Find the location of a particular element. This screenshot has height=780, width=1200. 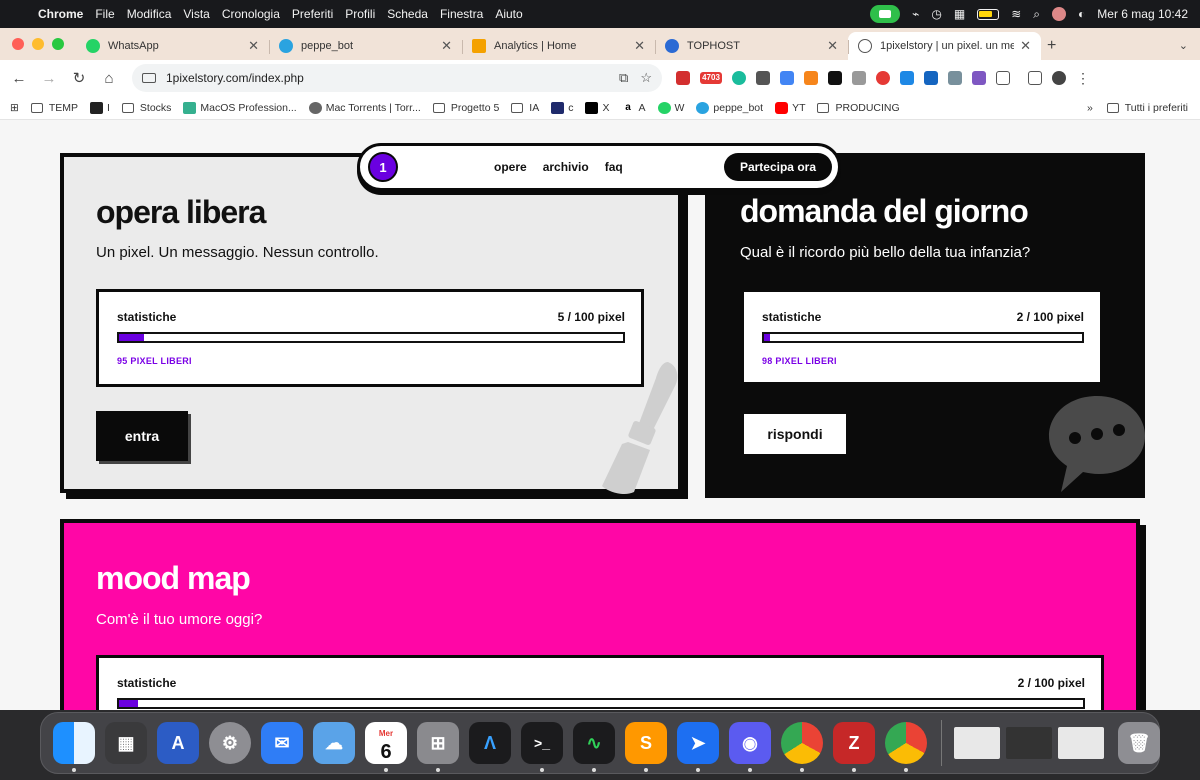

stats-extension-icon is located at coordinates (955, 78).